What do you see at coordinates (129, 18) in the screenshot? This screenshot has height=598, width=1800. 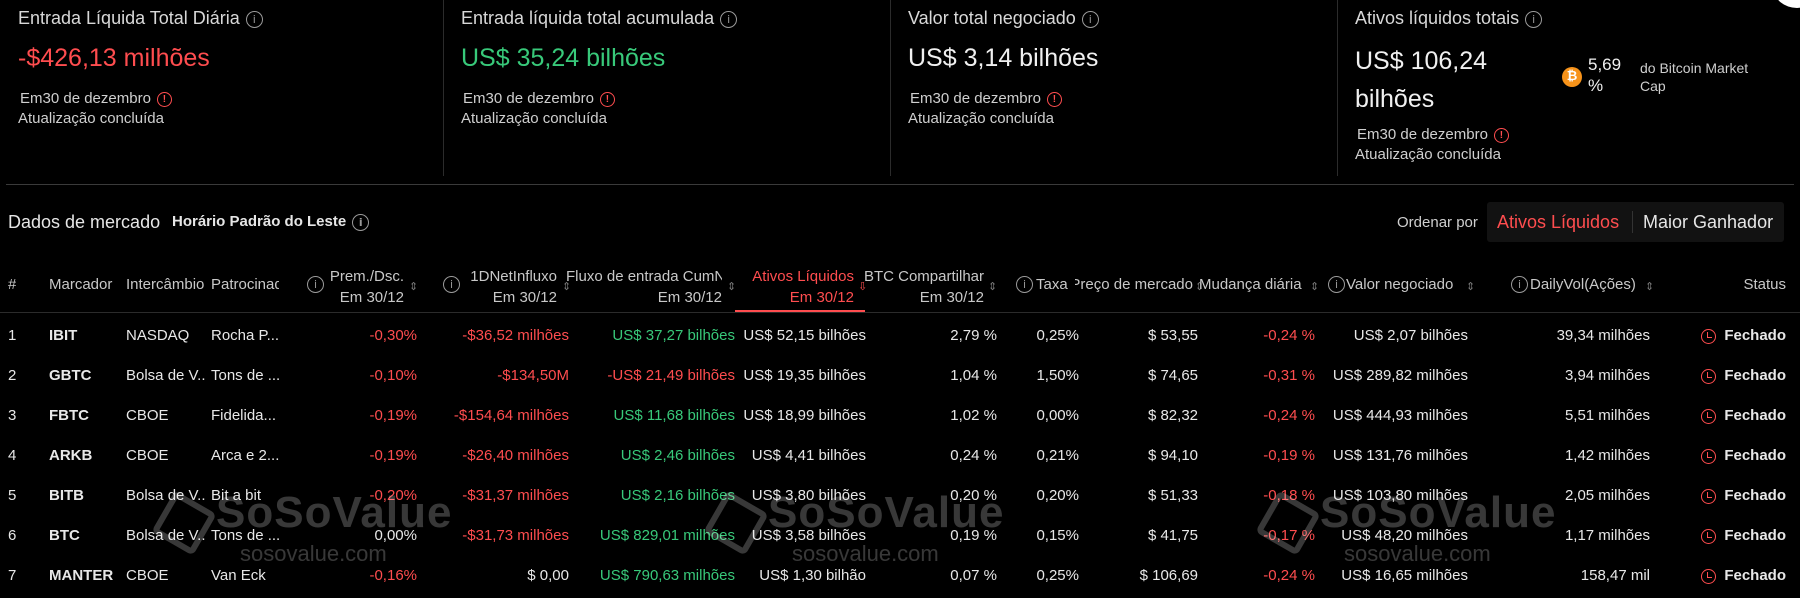 I see `stat-title: Entrada Líquida Total Diária` at bounding box center [129, 18].